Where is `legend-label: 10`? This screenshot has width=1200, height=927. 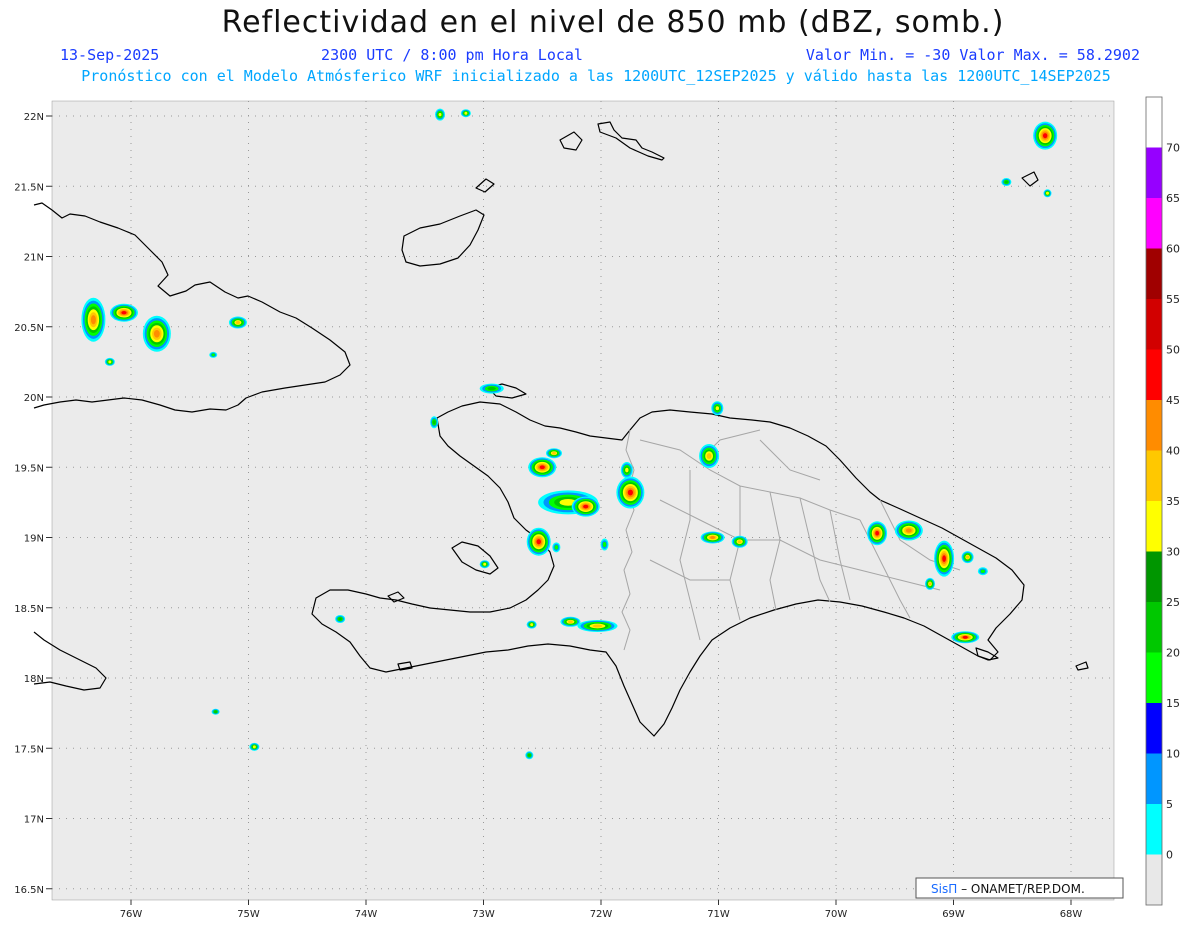
legend-label: 10 is located at coordinates (1173, 754).